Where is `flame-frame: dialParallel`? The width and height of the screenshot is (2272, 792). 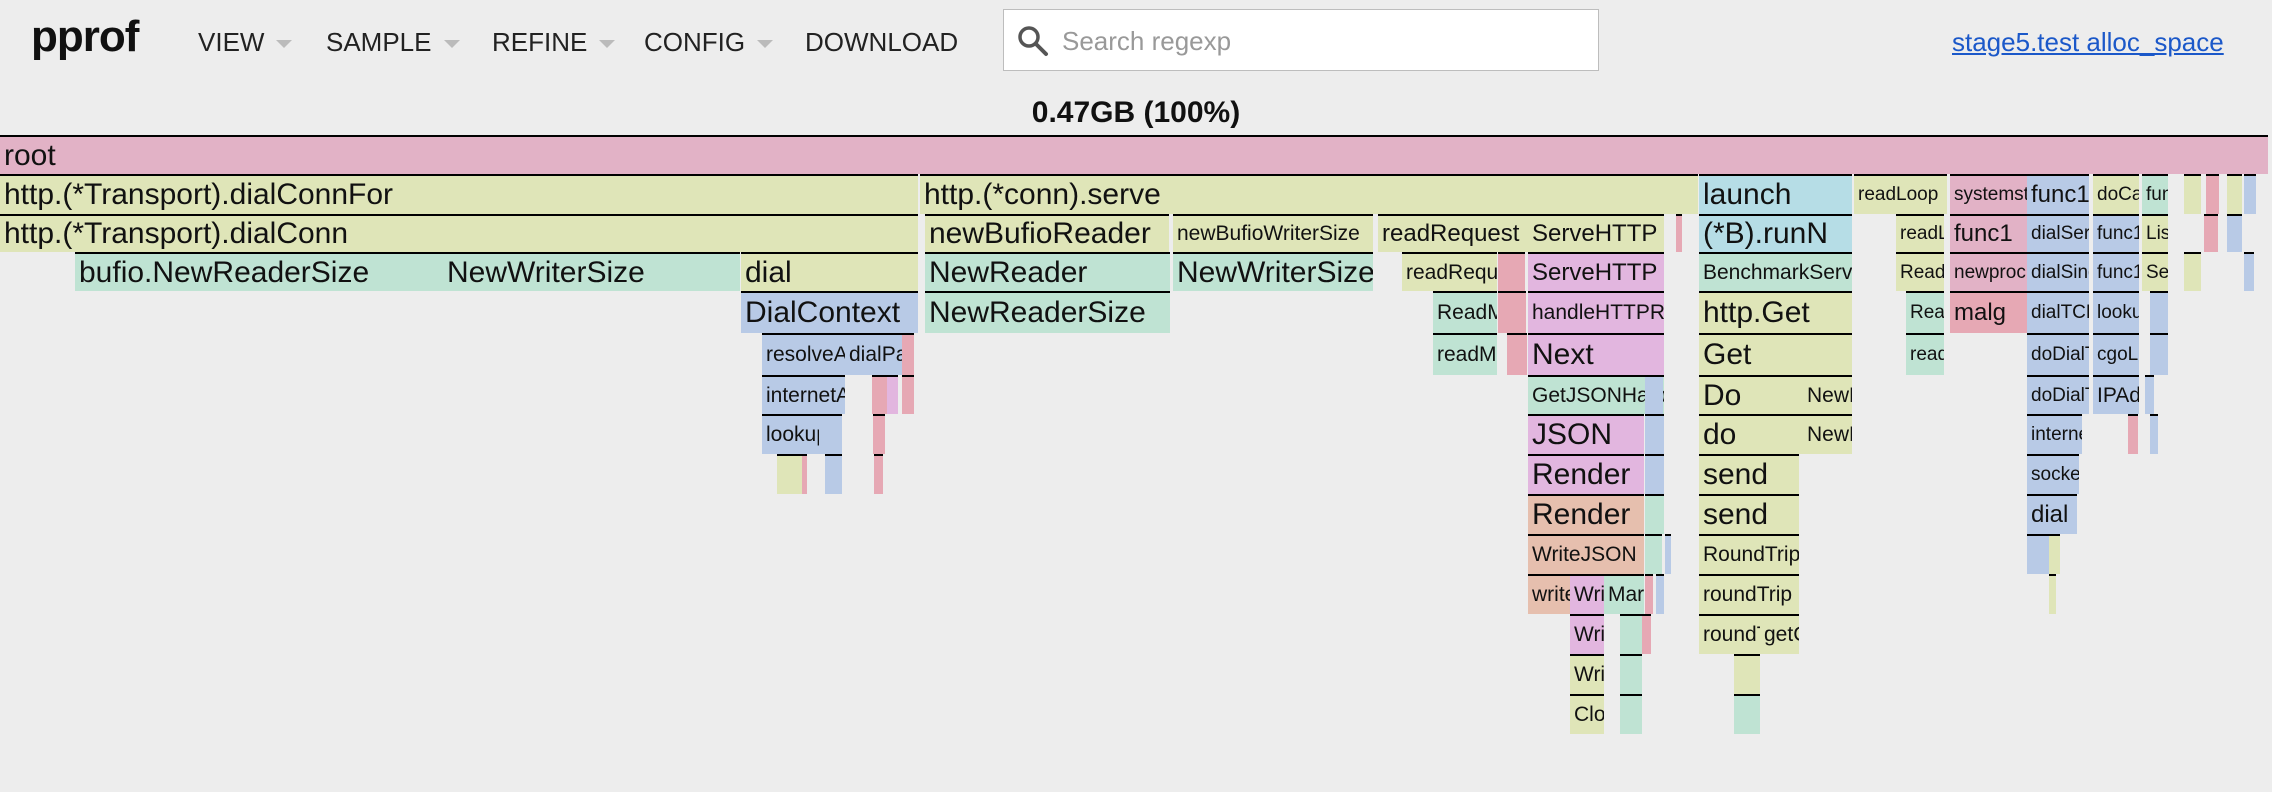 flame-frame: dialParallel is located at coordinates (873, 354).